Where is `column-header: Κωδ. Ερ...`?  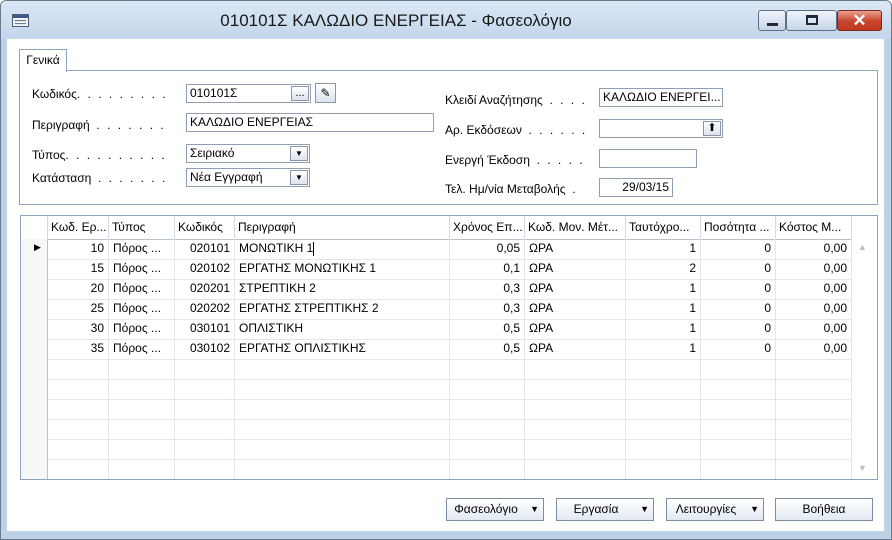 column-header: Κωδ. Ερ... is located at coordinates (78, 227).